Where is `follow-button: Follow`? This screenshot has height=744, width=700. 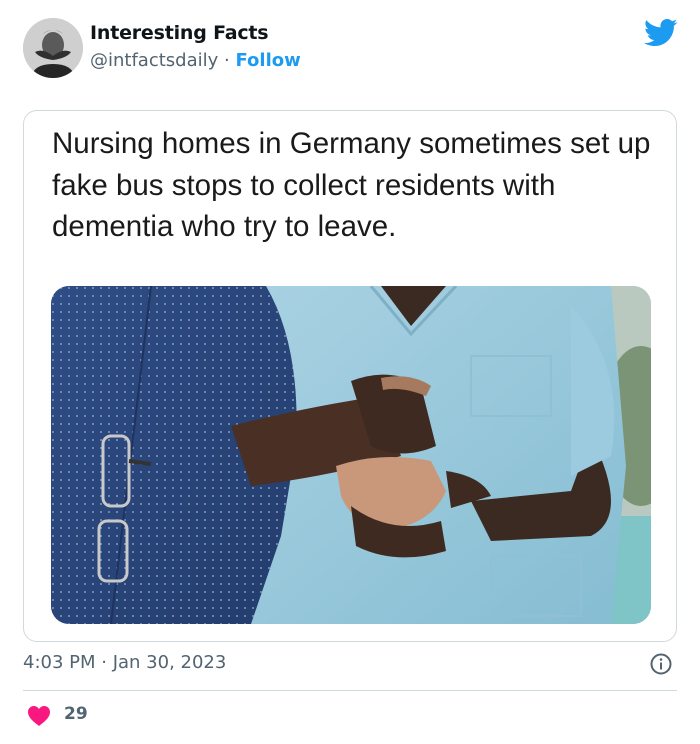 follow-button: Follow is located at coordinates (267, 60).